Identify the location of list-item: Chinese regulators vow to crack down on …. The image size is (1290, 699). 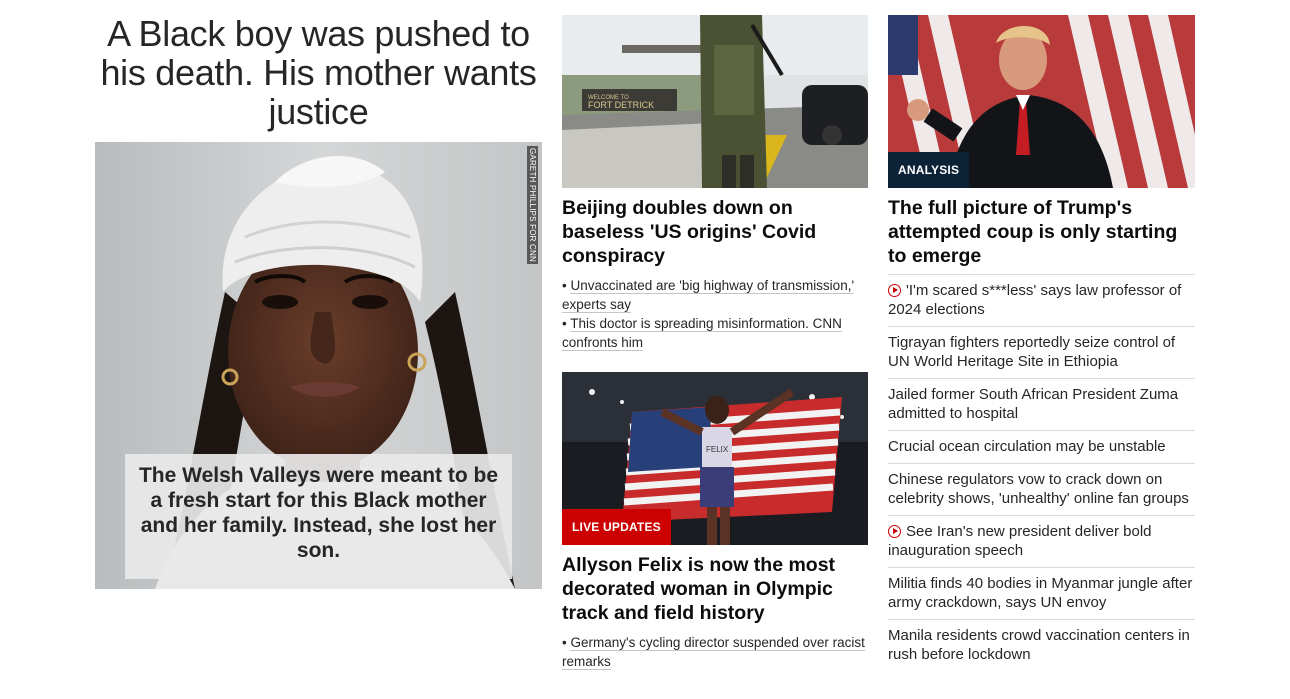
(1041, 489).